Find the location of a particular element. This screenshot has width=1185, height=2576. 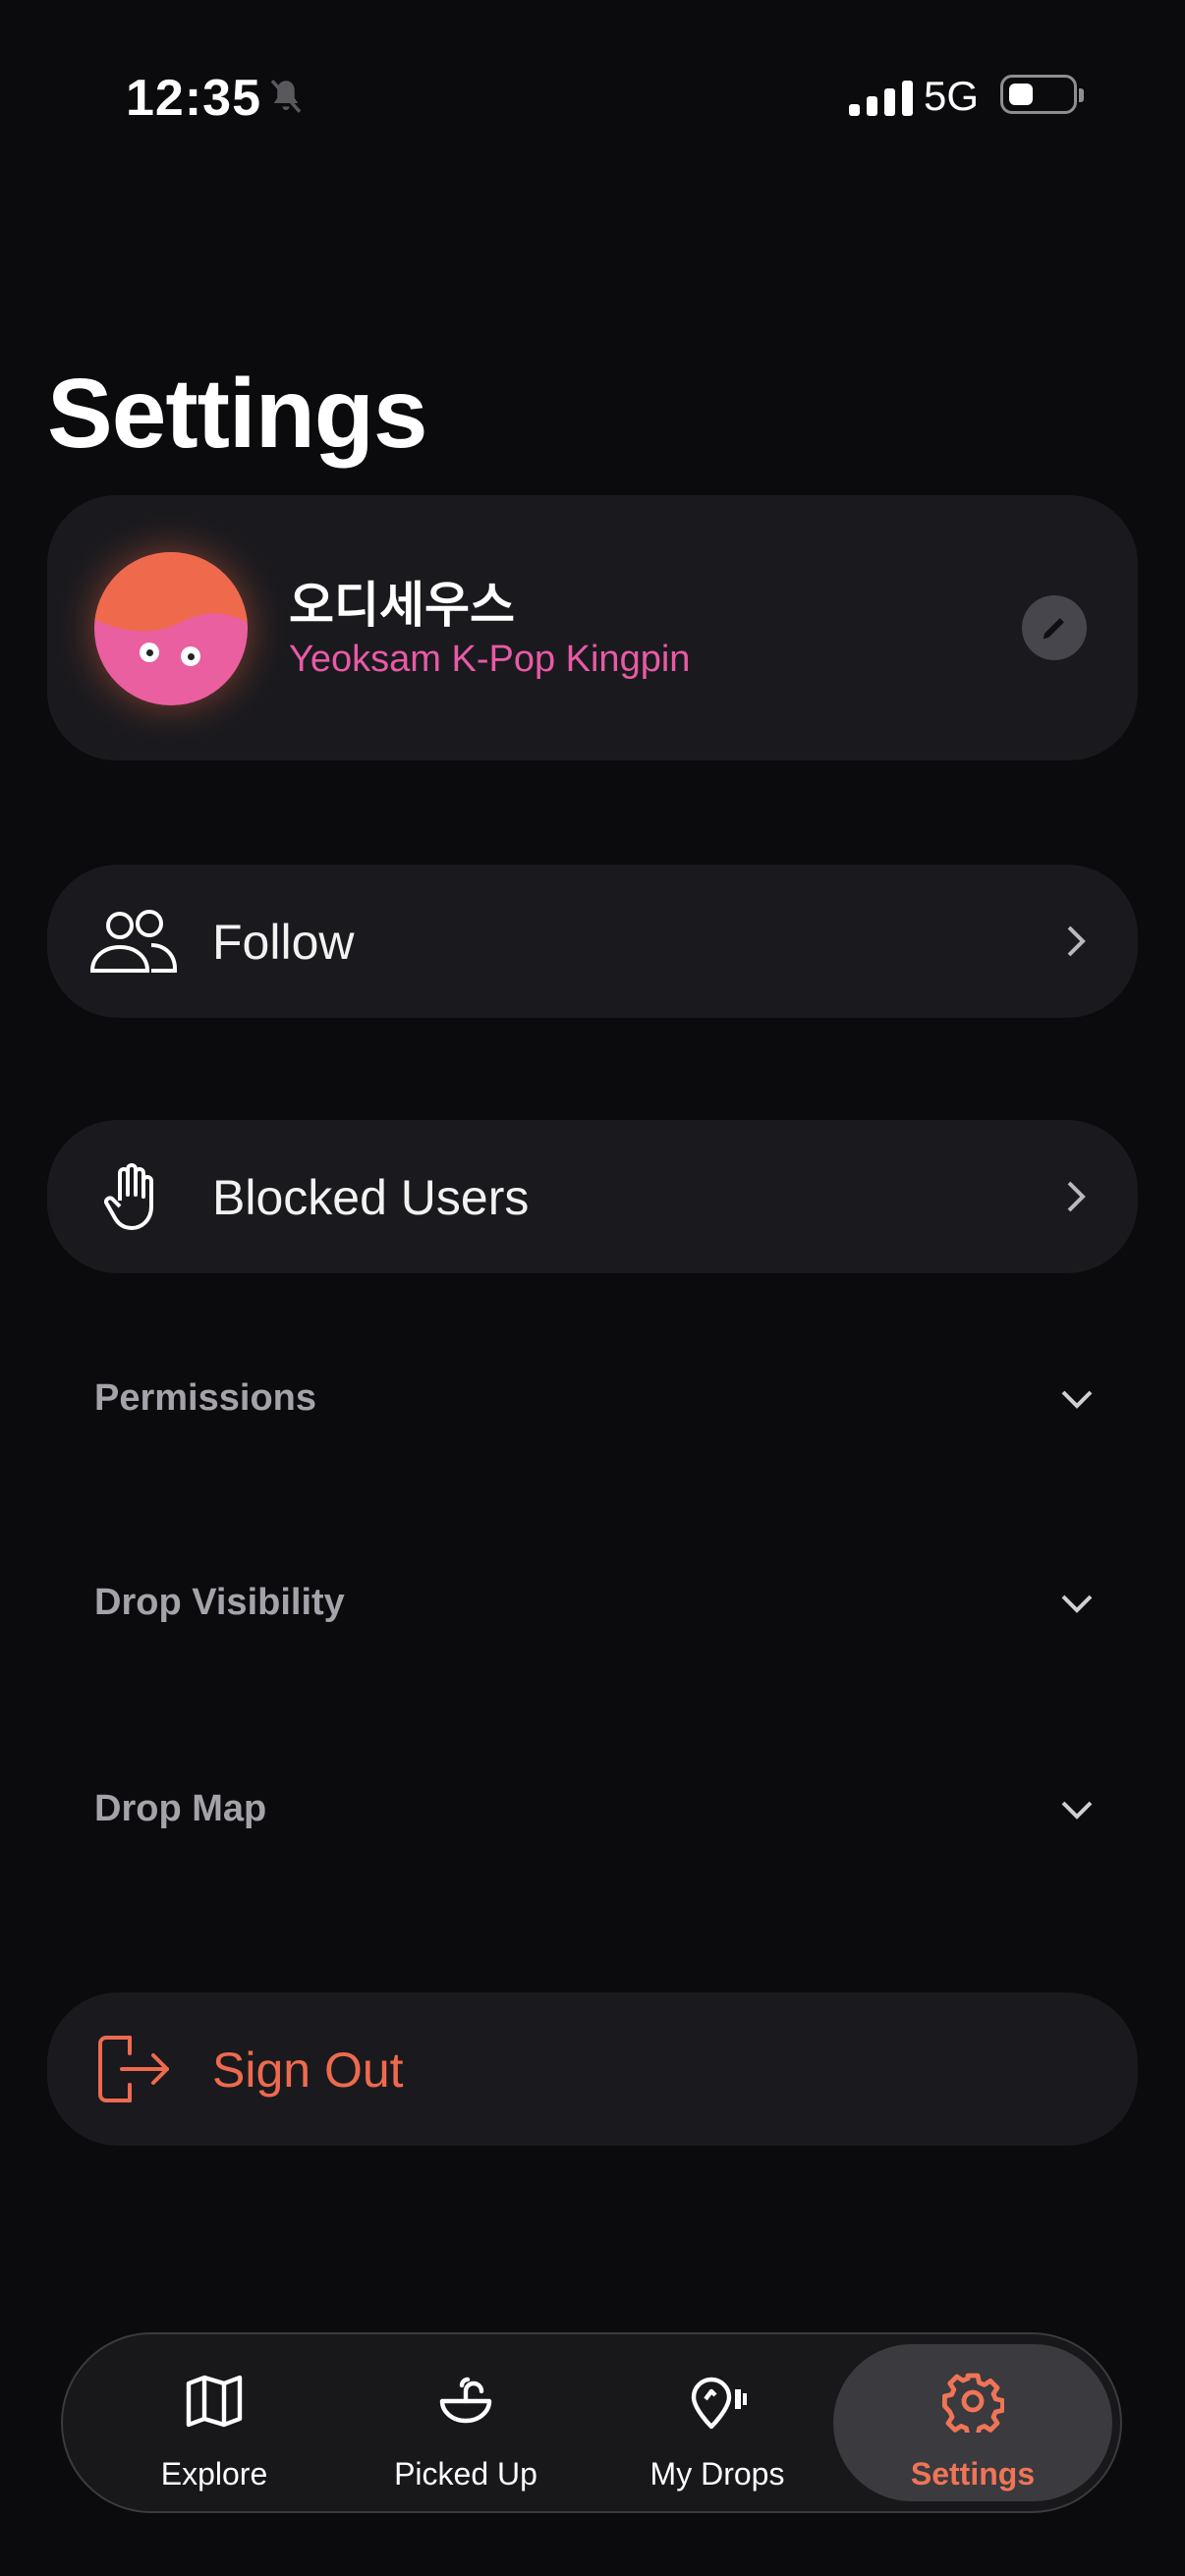

tab-settings: Settings is located at coordinates (973, 2422).